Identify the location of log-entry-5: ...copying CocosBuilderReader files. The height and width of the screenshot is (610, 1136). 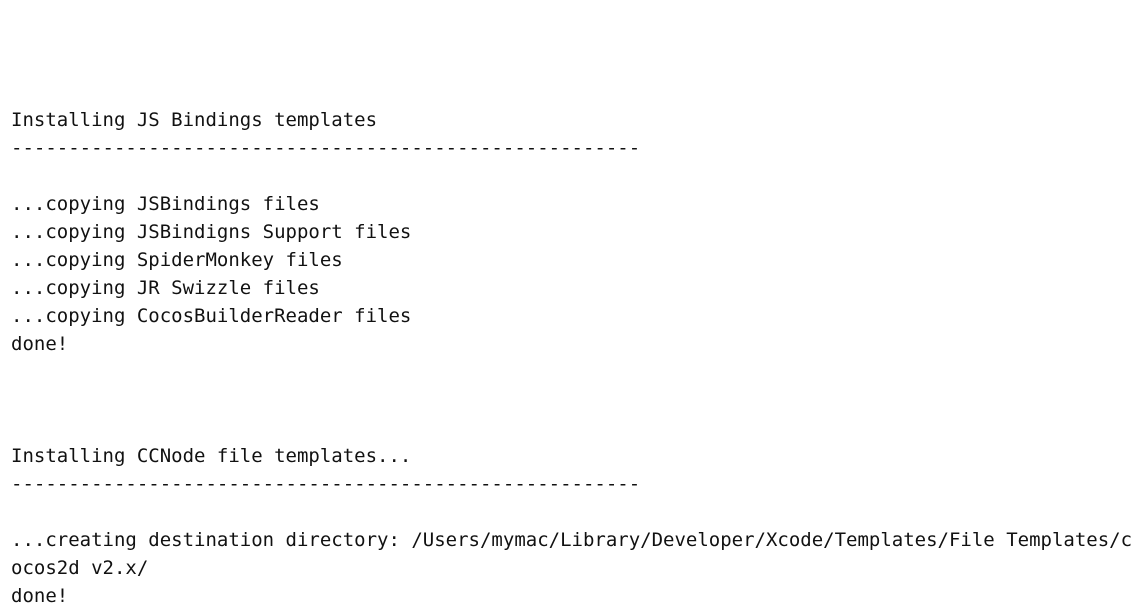
(211, 316).